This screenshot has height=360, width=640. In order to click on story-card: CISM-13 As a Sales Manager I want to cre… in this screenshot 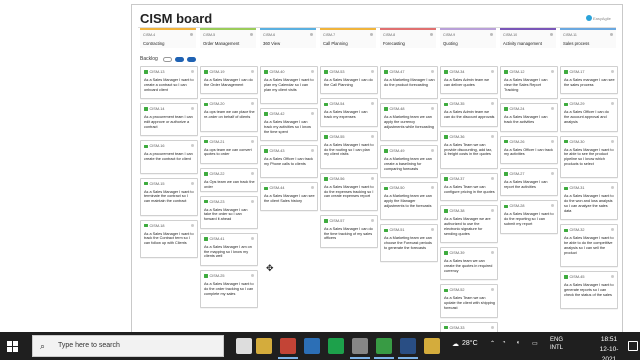, I will do `click(169, 83)`.